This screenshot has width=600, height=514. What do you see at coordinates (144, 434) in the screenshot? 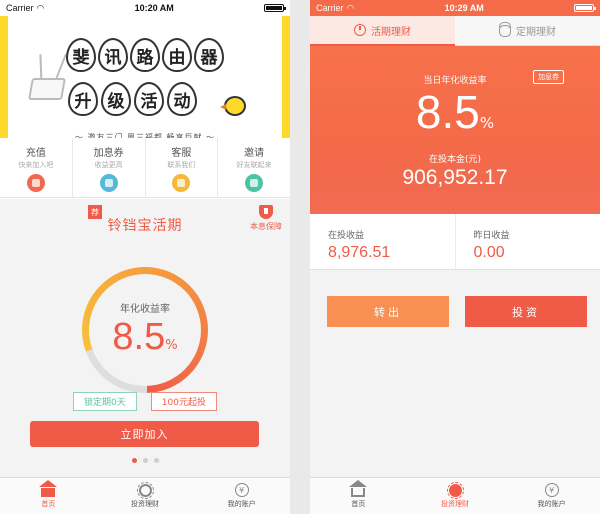
I see `join-now-button: 立即加入` at bounding box center [144, 434].